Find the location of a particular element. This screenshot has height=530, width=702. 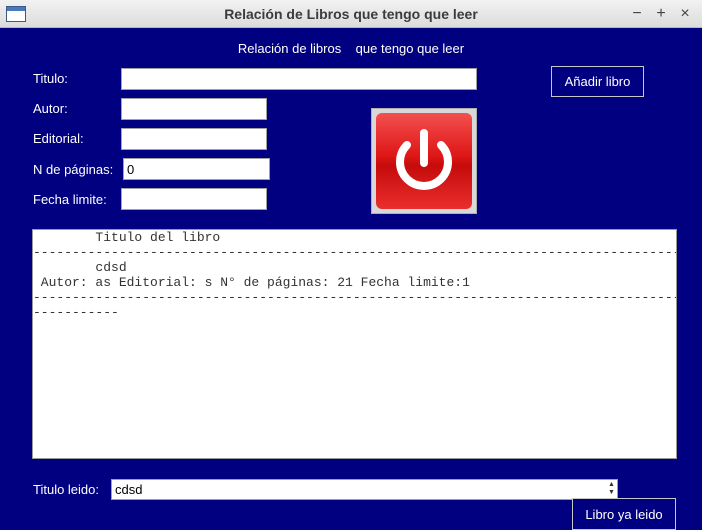

header-label: Relación de libros que tengo que leer is located at coordinates (351, 48).